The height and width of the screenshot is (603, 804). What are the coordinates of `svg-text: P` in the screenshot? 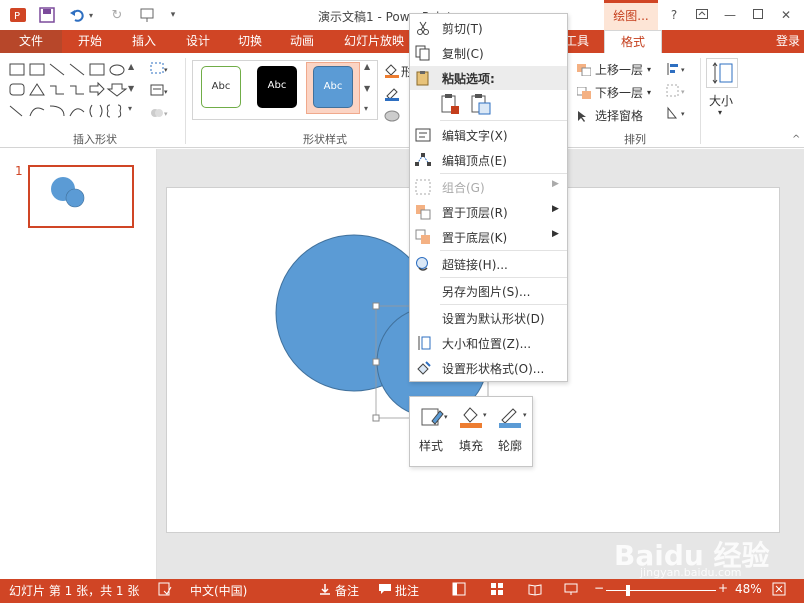 It's located at (17, 16).